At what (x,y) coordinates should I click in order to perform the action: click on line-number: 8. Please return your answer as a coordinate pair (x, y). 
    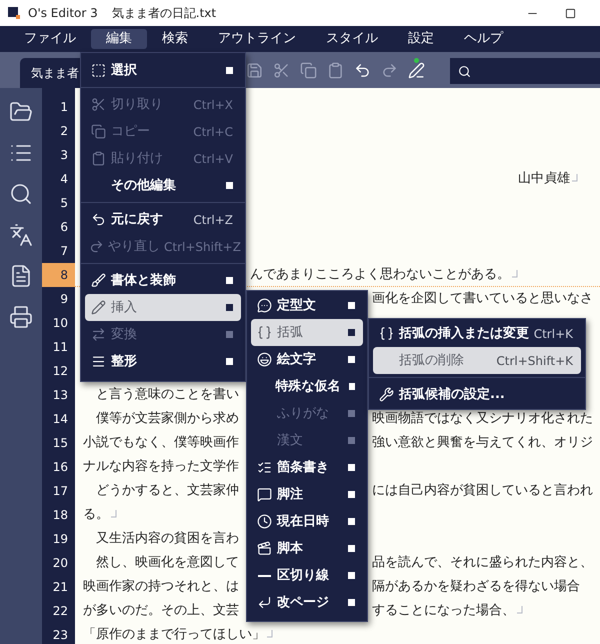
    Looking at the image, I should click on (58, 275).